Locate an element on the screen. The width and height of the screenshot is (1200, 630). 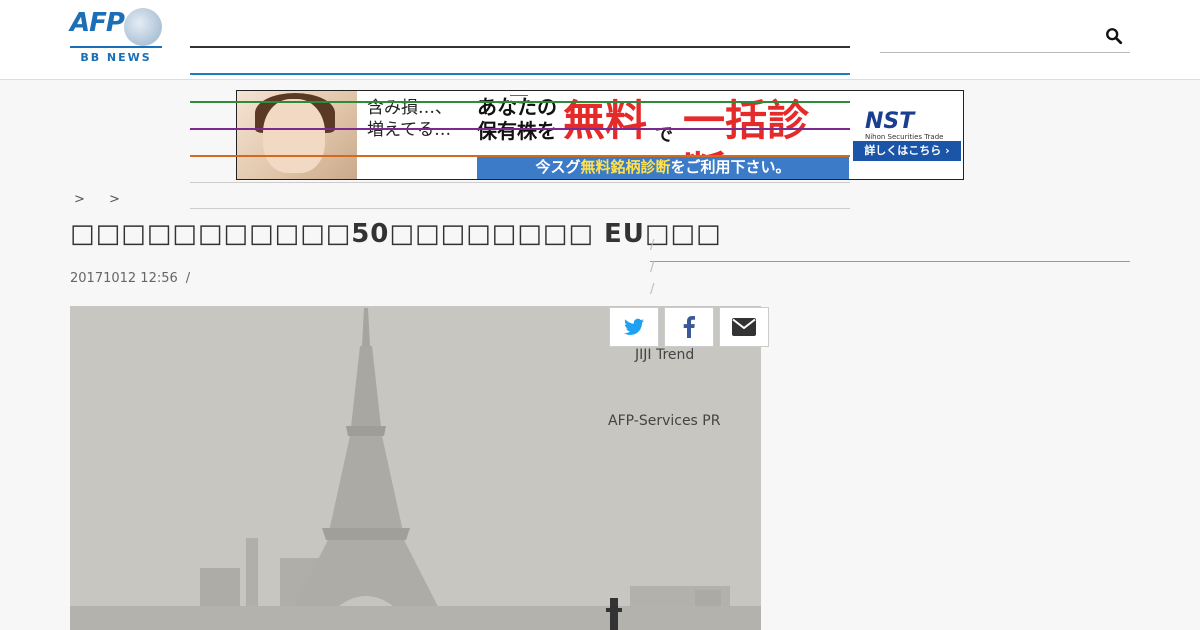
article-meta: 20171012 12:56/ is located at coordinates (130, 278).